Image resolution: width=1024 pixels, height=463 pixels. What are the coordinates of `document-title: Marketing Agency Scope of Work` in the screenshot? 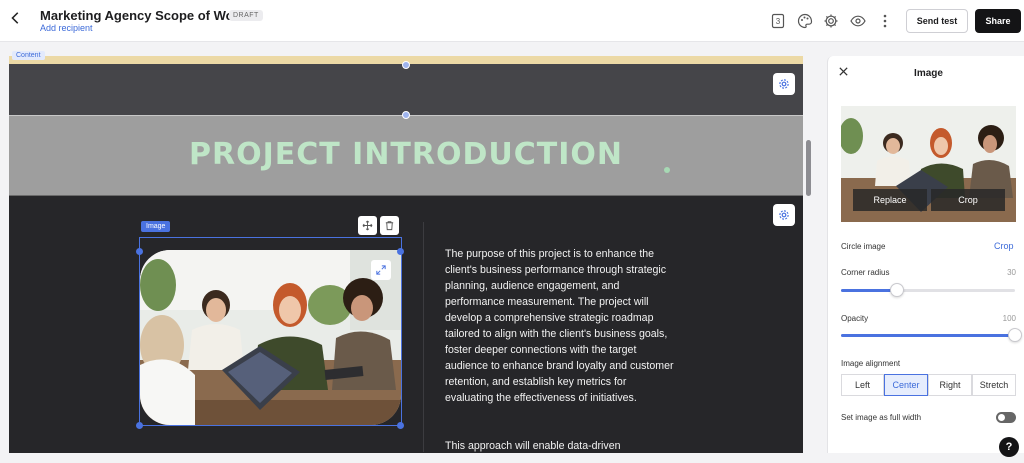 It's located at (143, 15).